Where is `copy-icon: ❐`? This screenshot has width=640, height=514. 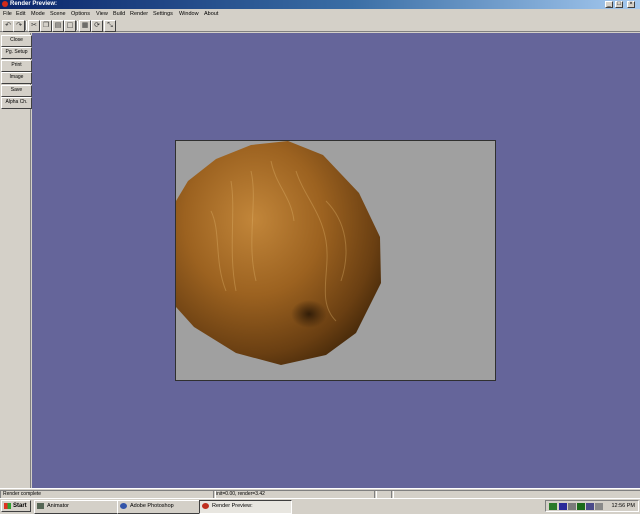
copy-icon: ❐ is located at coordinates (46, 26).